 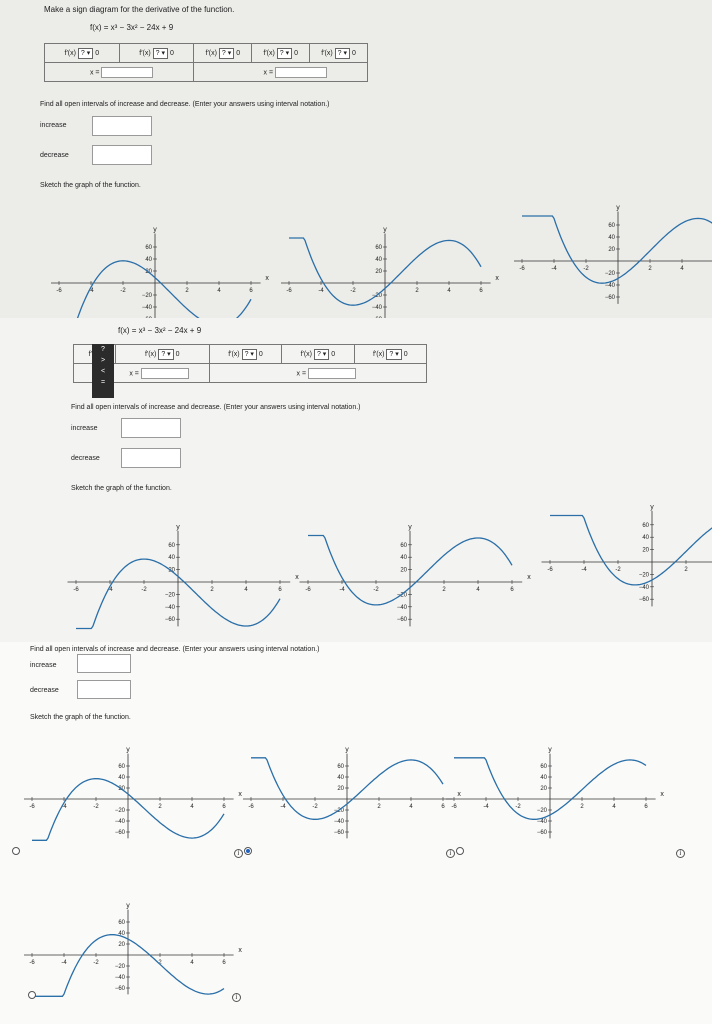 I want to click on menu-option: ?, so click(x=103, y=349).